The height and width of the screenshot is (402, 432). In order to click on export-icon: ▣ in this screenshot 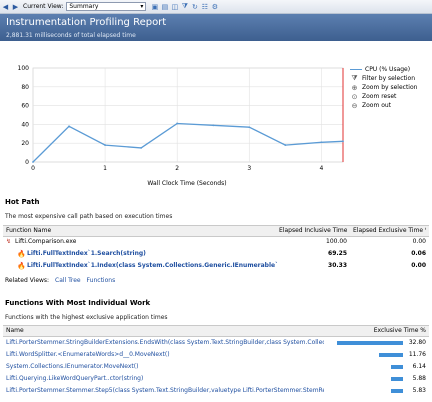, I will do `click(154, 6)`.